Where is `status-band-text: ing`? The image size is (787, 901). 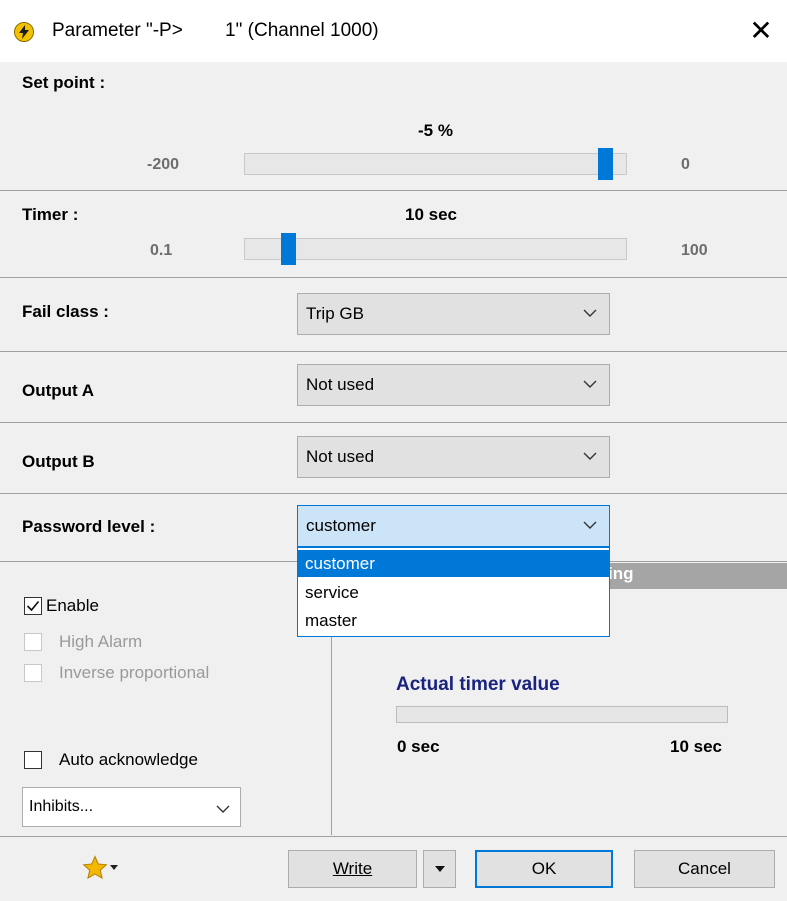 status-band-text: ing is located at coordinates (621, 573).